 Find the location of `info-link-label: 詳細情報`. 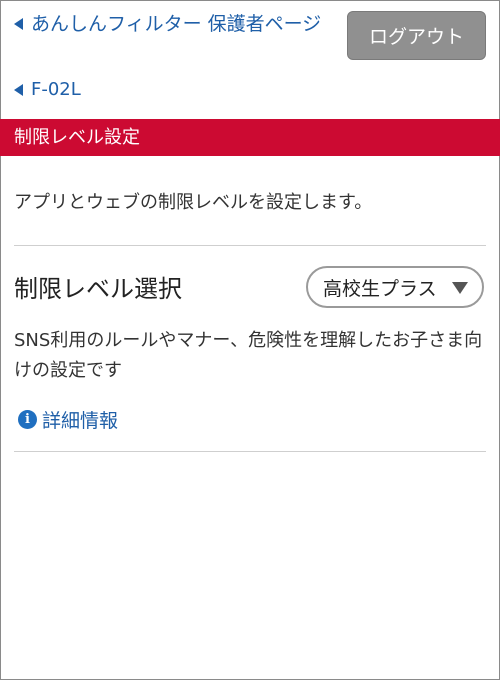

info-link-label: 詳細情報 is located at coordinates (80, 421).